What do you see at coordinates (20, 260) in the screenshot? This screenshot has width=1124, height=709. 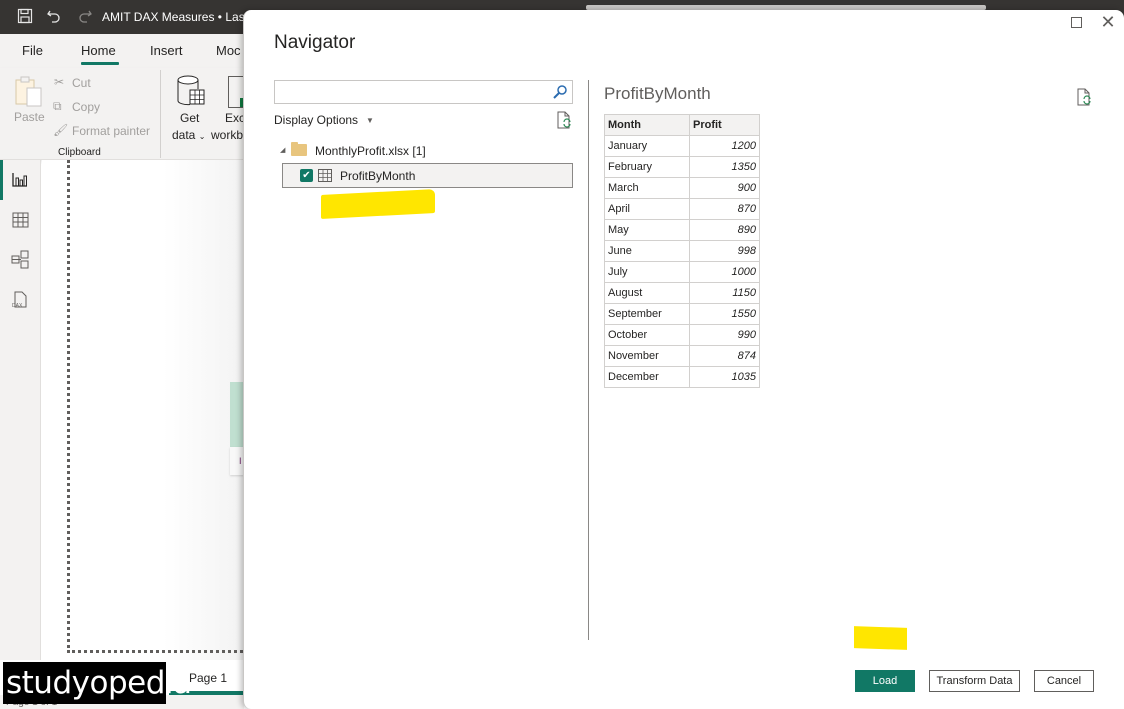 I see `model-view-icon` at bounding box center [20, 260].